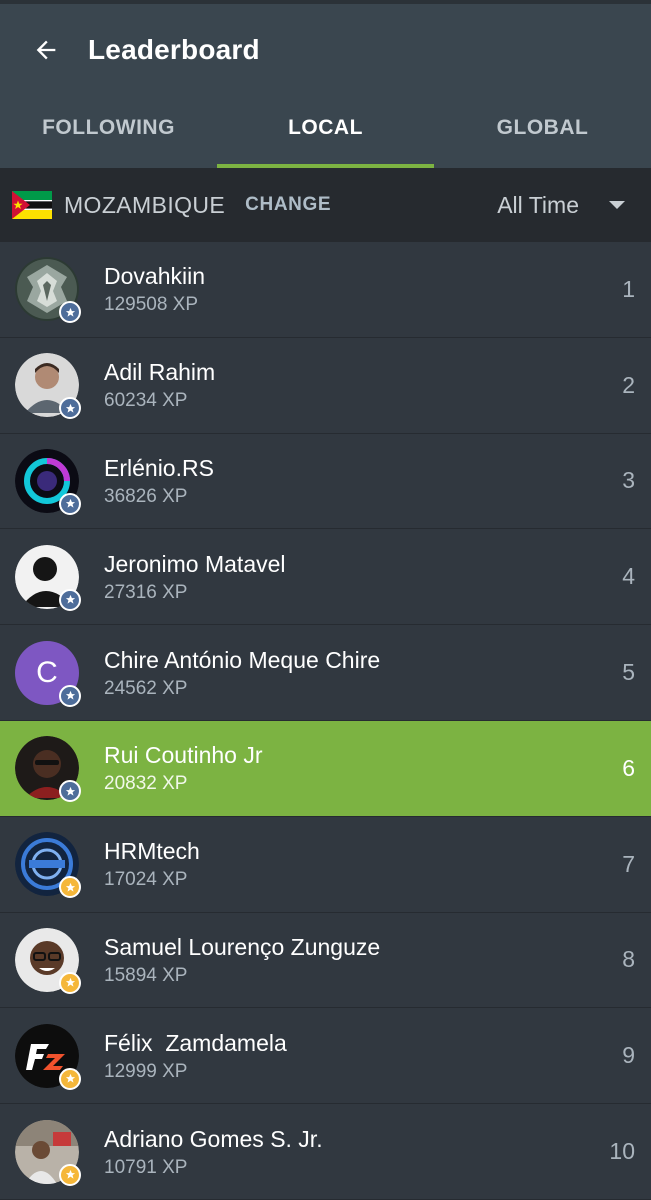 This screenshot has height=1200, width=651. Describe the element at coordinates (159, 467) in the screenshot. I see `player-name: Erlénio.RS` at that location.